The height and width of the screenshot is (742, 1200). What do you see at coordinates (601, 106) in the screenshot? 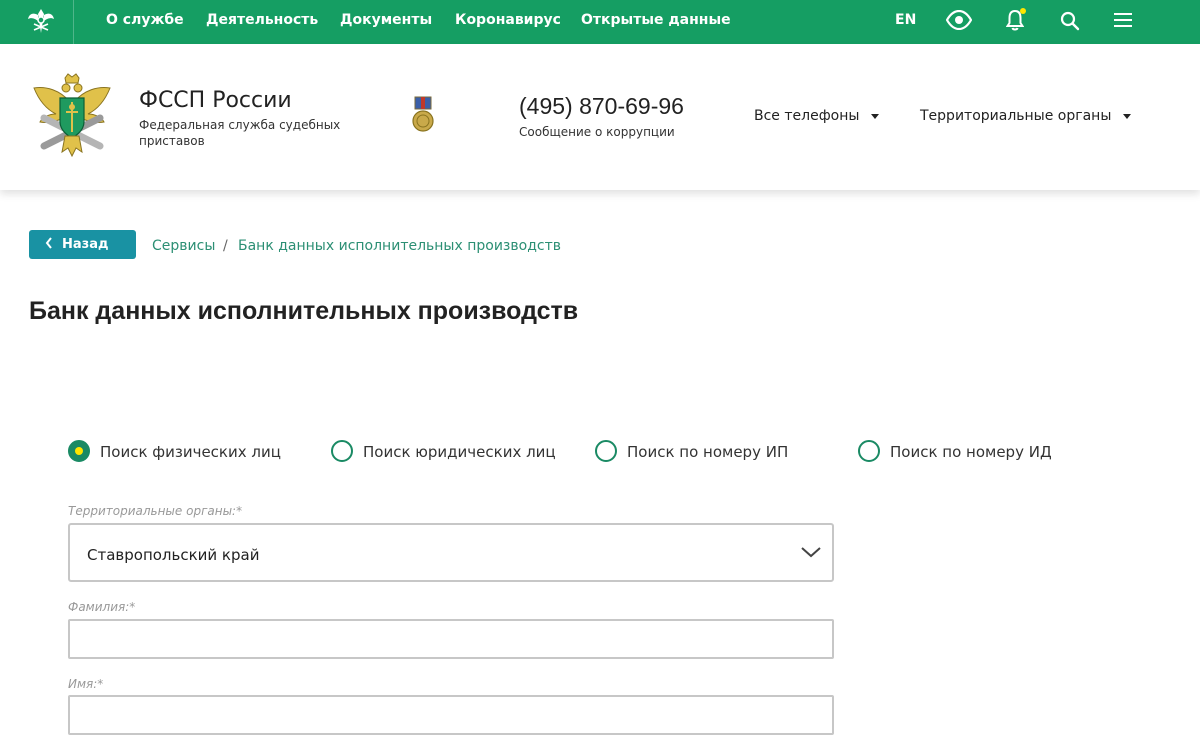
I see `corruption-phone: (495) 870-69-96` at bounding box center [601, 106].